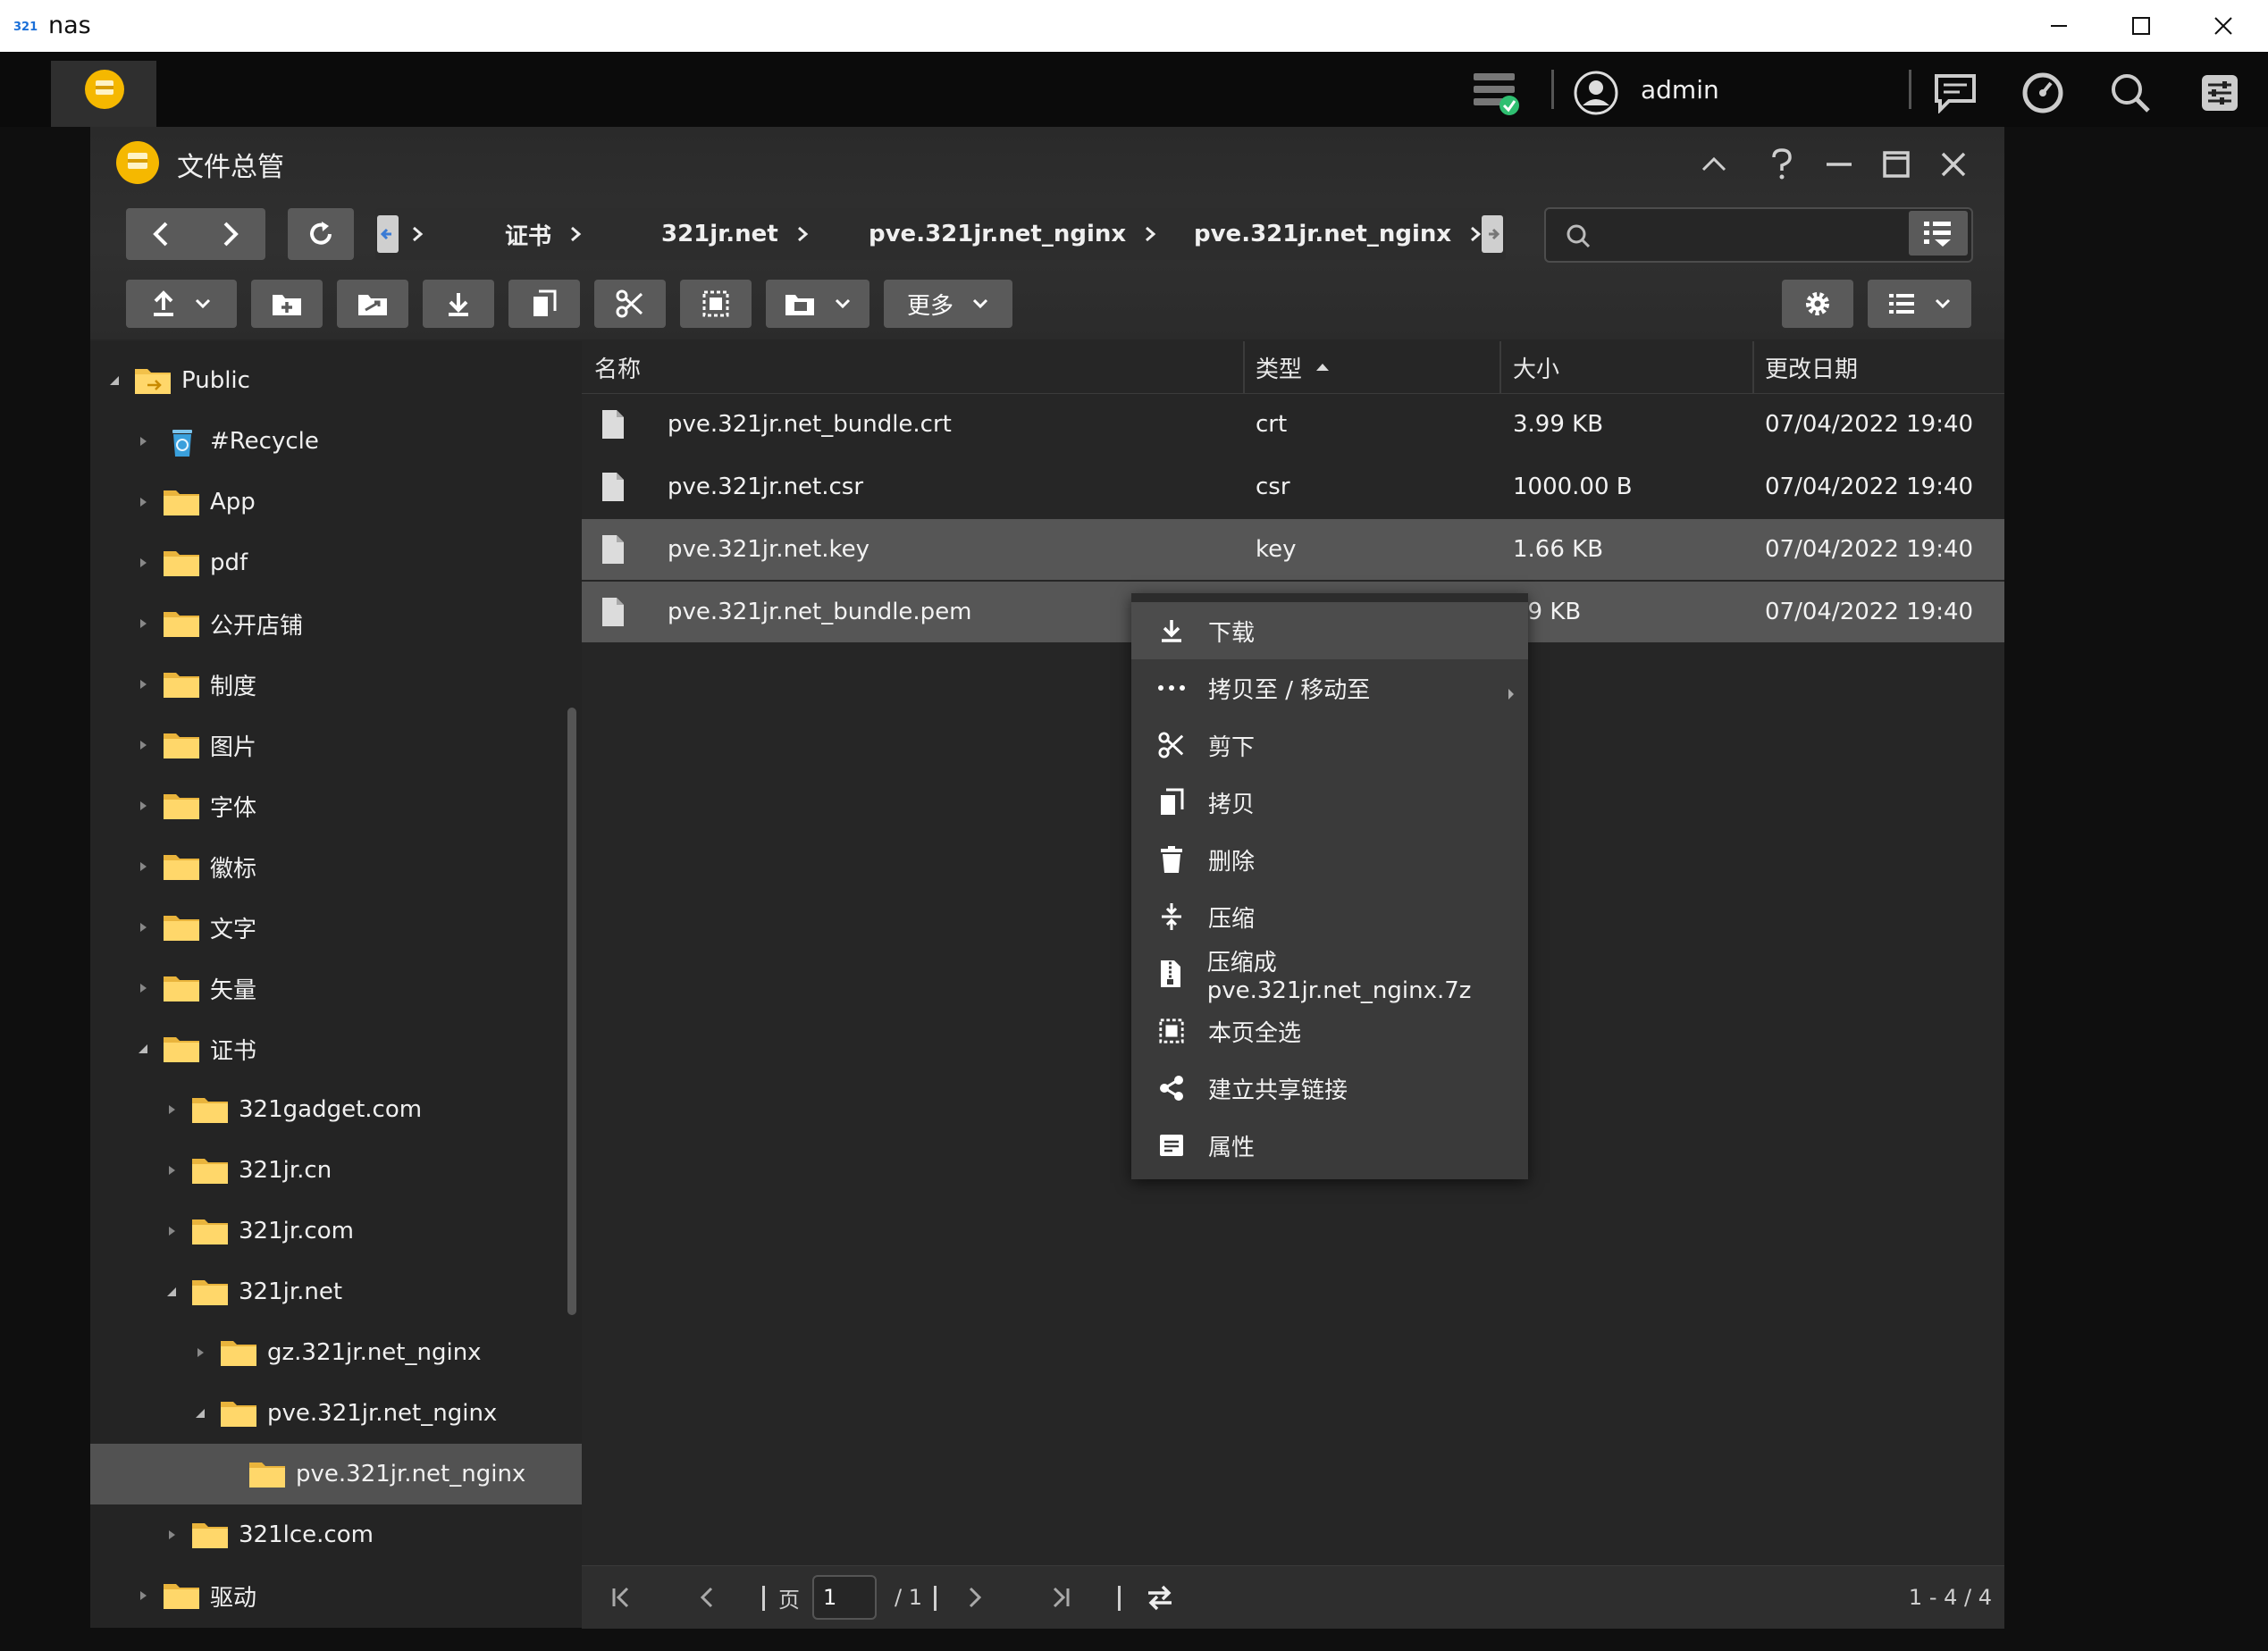 This screenshot has height=1651, width=2268. Describe the element at coordinates (817, 304) in the screenshot. I see `remote-folder-button` at that location.